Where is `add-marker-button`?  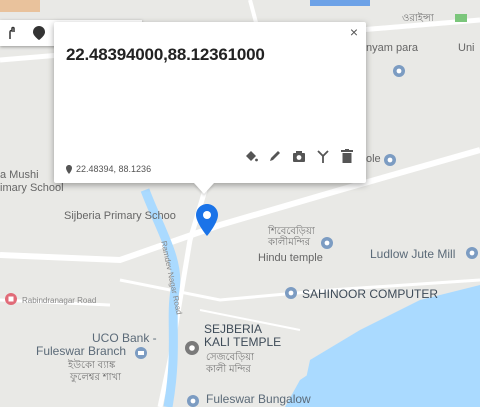
add-marker-button is located at coordinates (39, 33).